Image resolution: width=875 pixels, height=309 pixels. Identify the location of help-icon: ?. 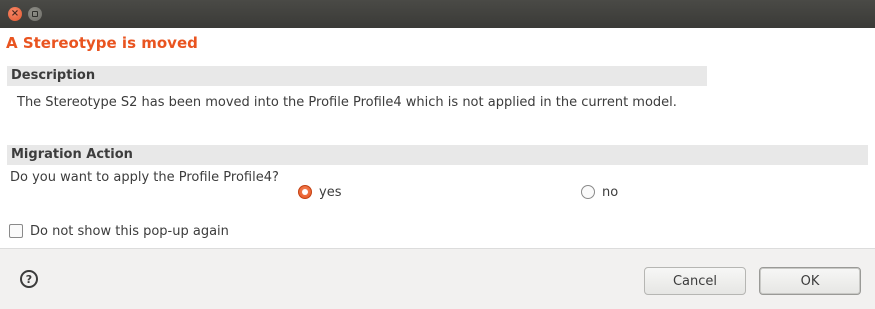
(29, 279).